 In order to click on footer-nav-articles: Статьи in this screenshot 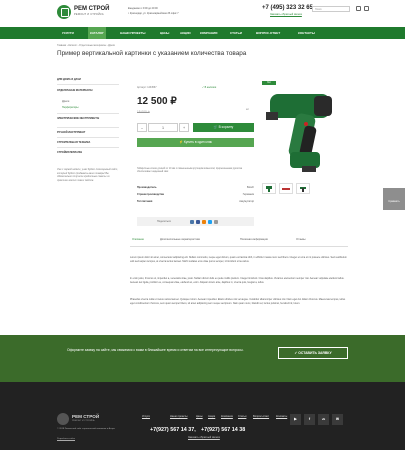, I will do `click(242, 416)`.